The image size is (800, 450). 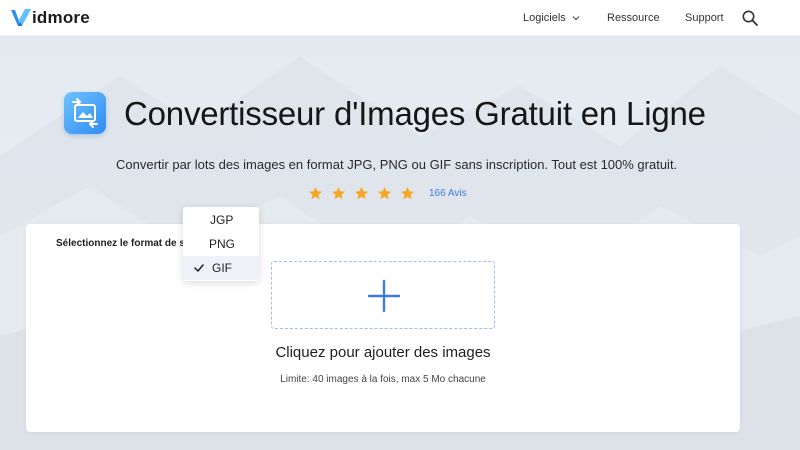 What do you see at coordinates (383, 352) in the screenshot?
I see `add-images-label: Cliquez pour ajouter des images` at bounding box center [383, 352].